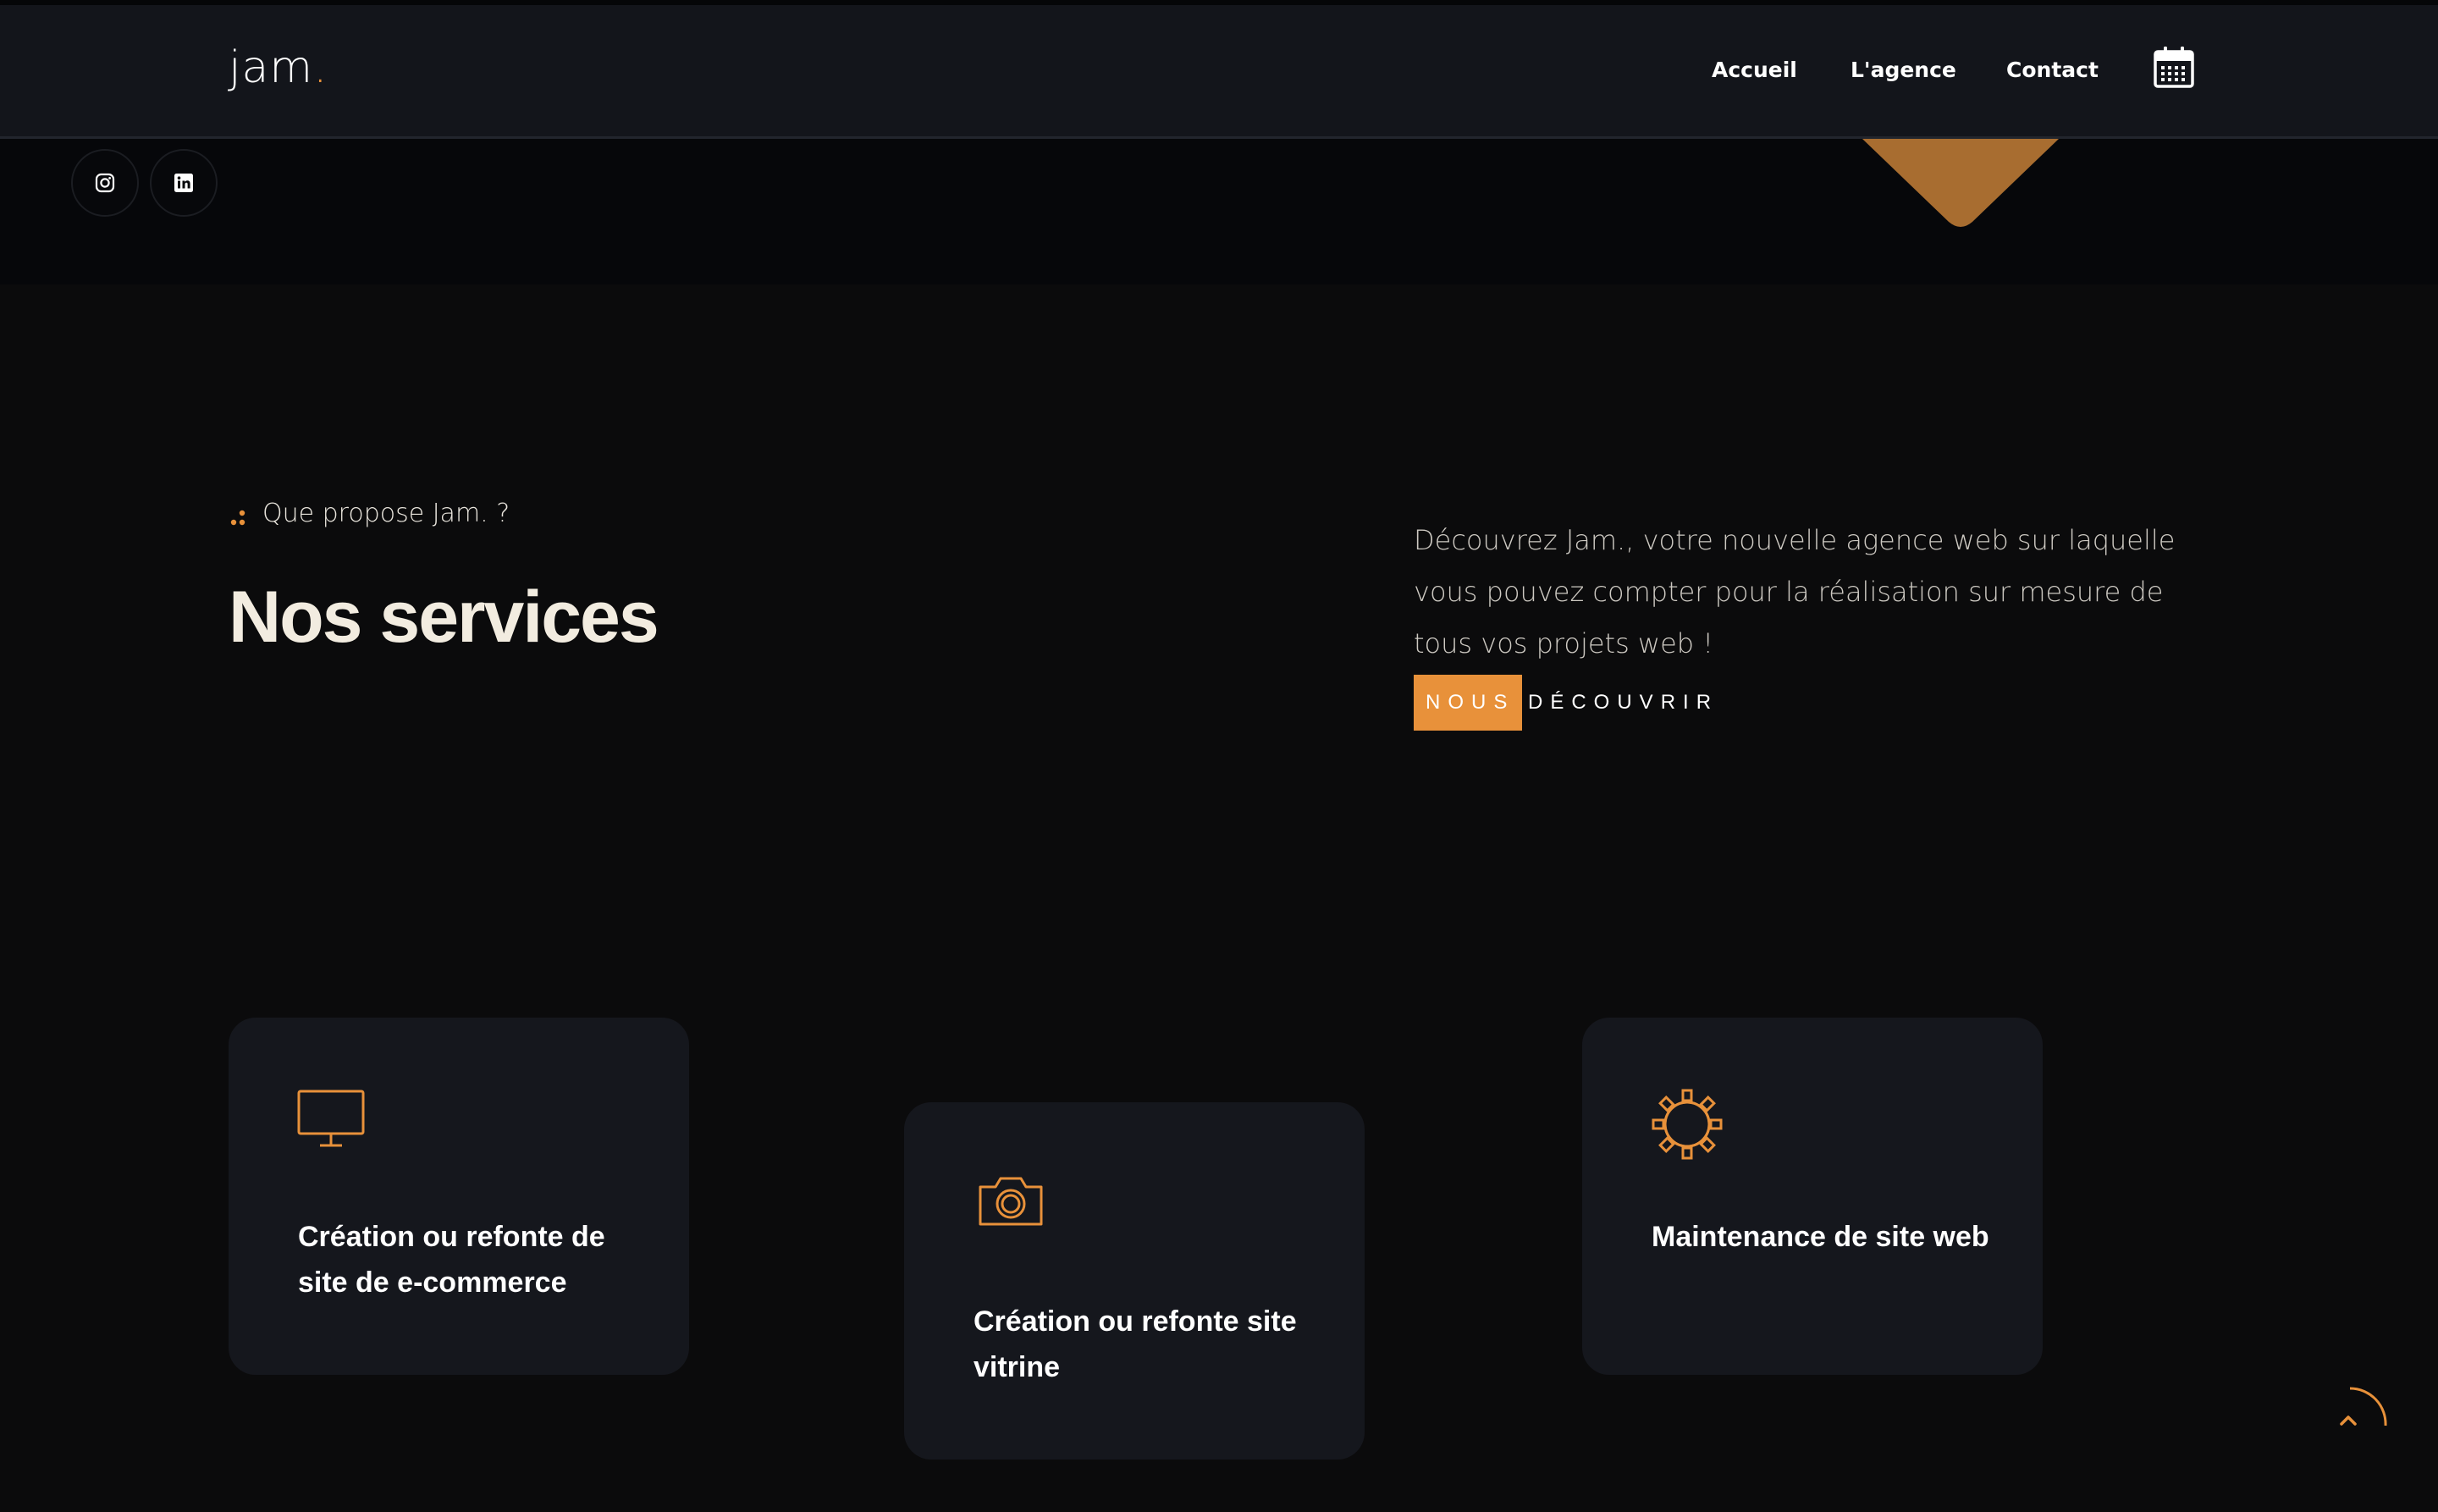  What do you see at coordinates (331, 1118) in the screenshot?
I see `monitor-icon` at bounding box center [331, 1118].